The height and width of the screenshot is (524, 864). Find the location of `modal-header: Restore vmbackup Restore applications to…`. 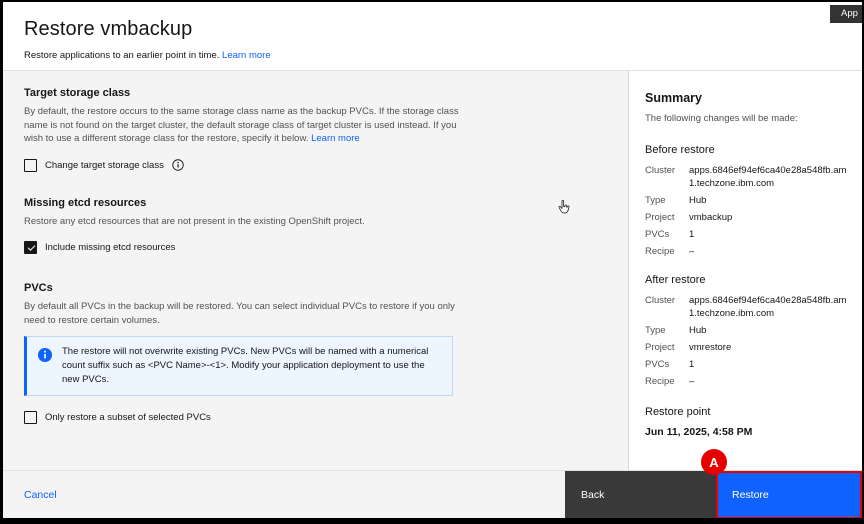

modal-header: Restore vmbackup Restore applications to… is located at coordinates (432, 36).